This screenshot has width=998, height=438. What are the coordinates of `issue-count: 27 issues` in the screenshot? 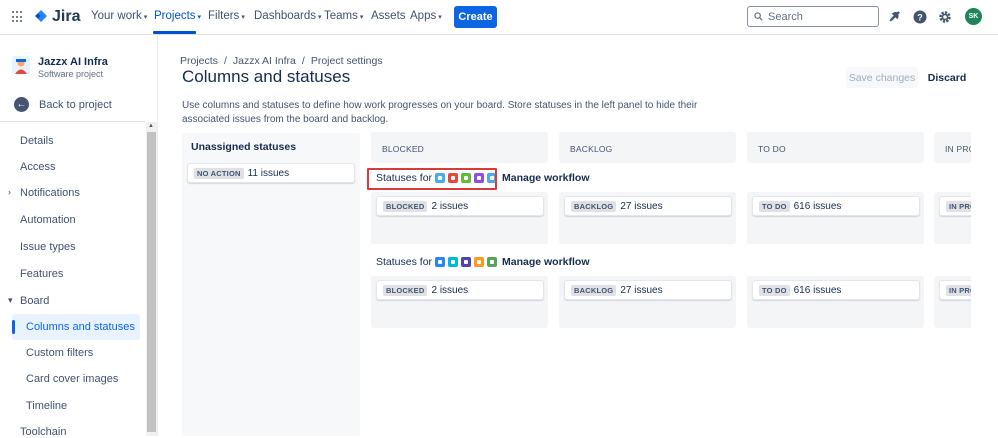 It's located at (641, 206).